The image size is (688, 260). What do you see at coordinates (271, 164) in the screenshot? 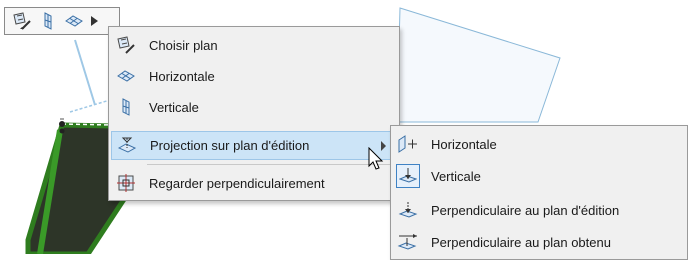
I see `menu-separator` at bounding box center [271, 164].